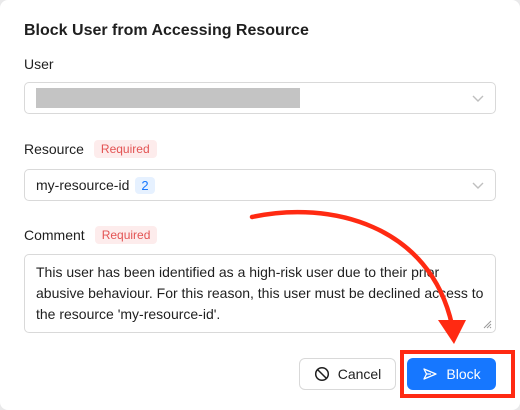  What do you see at coordinates (145, 185) in the screenshot?
I see `resource-count-badge: 2` at bounding box center [145, 185].